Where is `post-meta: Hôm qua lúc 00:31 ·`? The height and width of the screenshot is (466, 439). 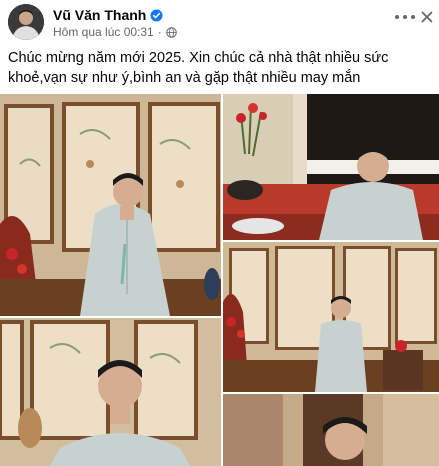
post-meta: Hôm qua lúc 00:31 · is located at coordinates (115, 32).